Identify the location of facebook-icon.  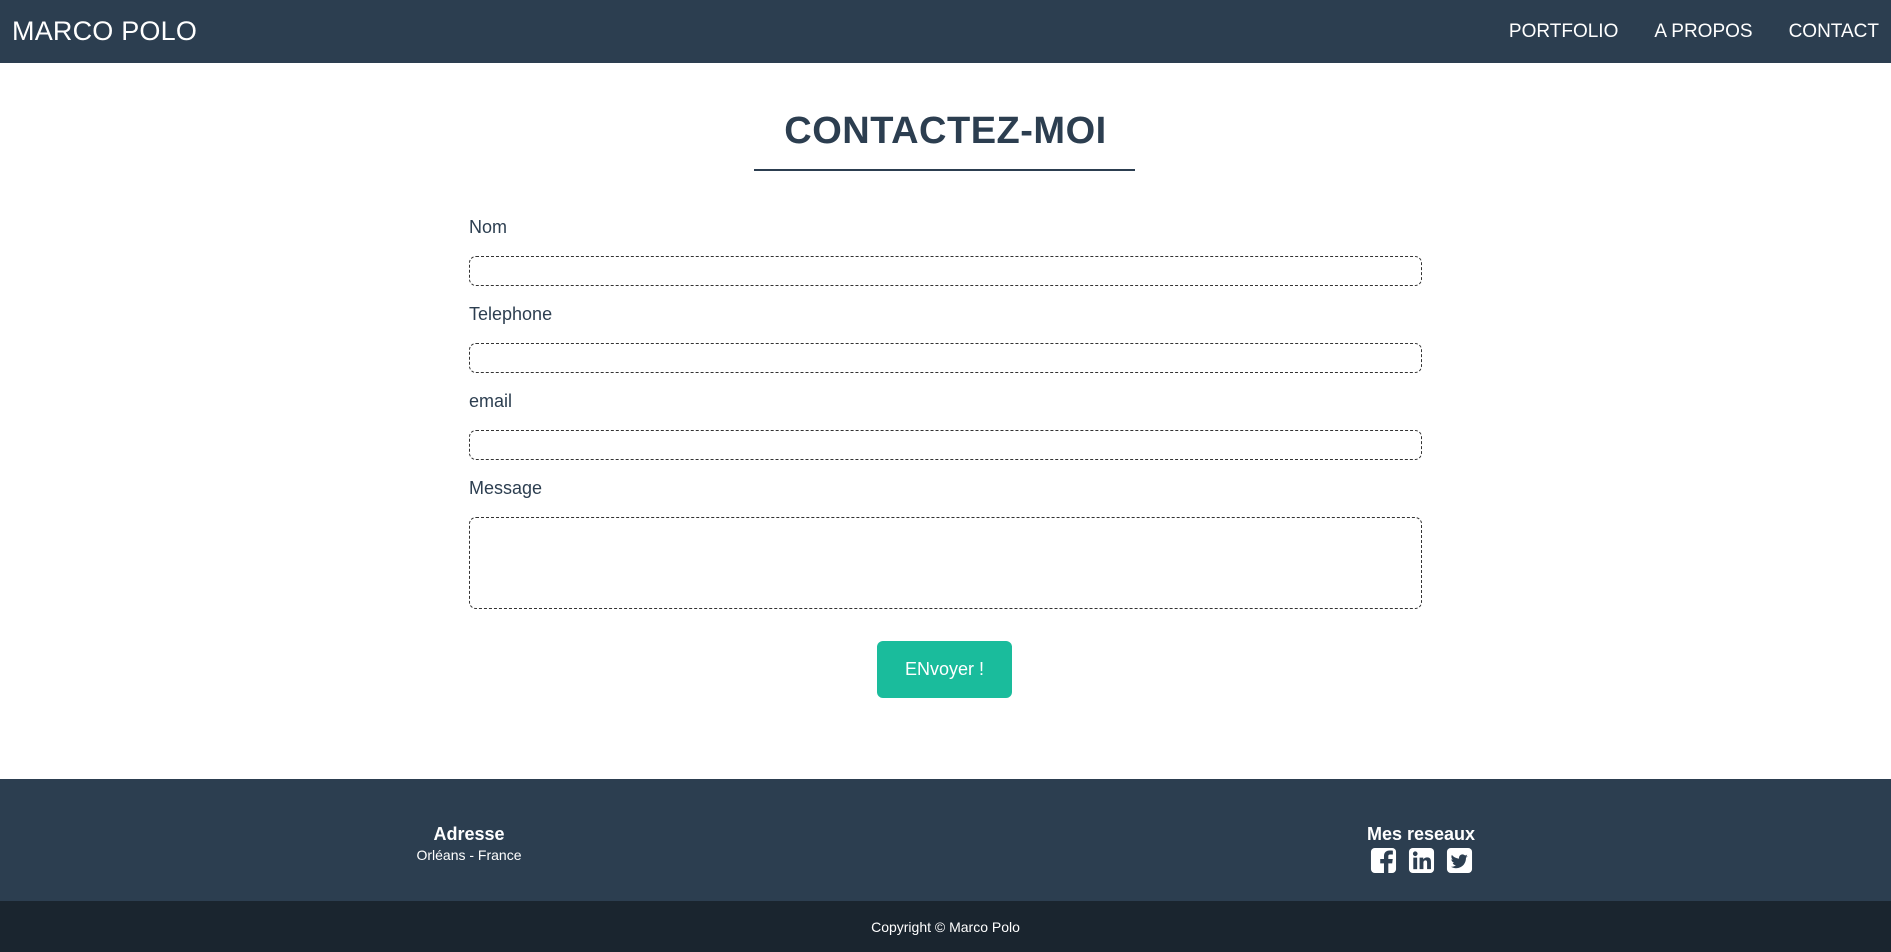
(1383, 860).